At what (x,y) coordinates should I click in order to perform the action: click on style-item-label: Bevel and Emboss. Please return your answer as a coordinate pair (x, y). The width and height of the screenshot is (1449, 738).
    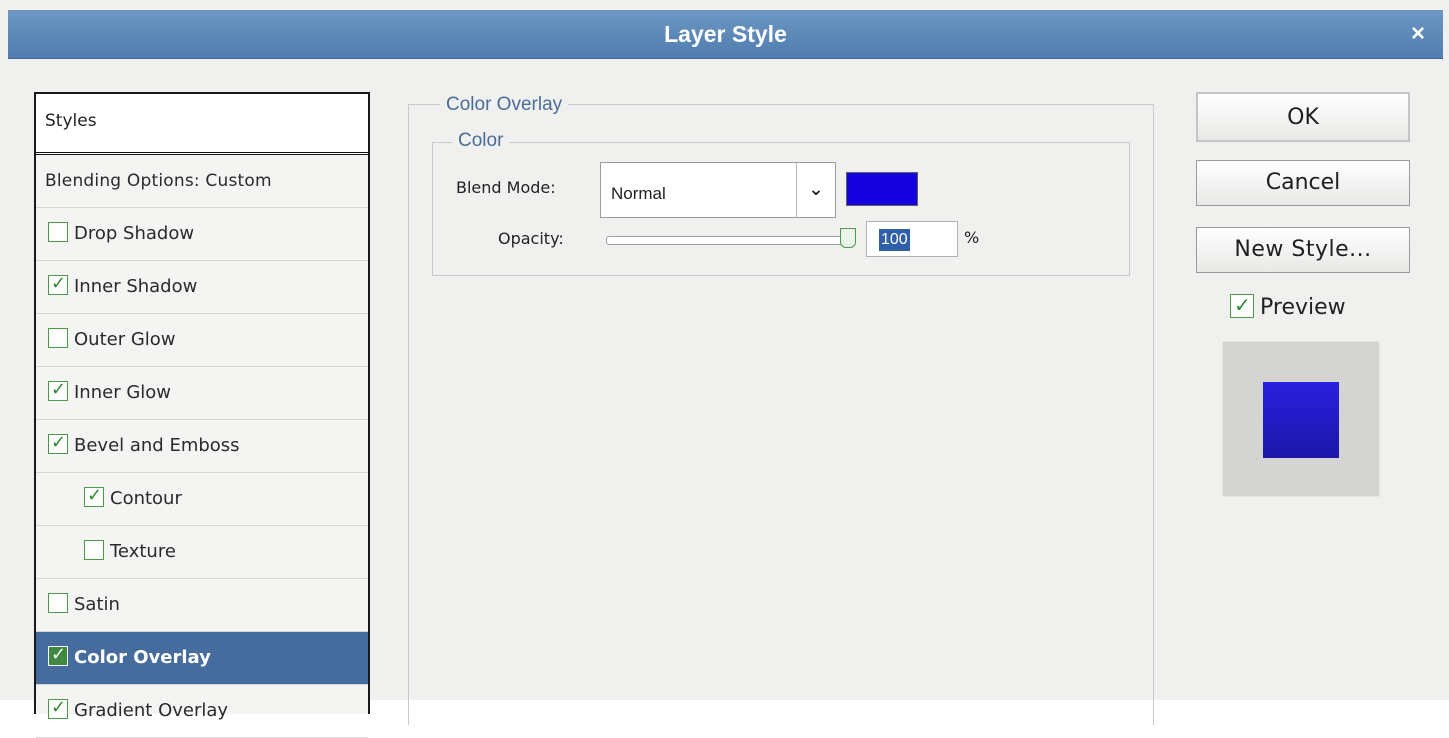
    Looking at the image, I should click on (157, 445).